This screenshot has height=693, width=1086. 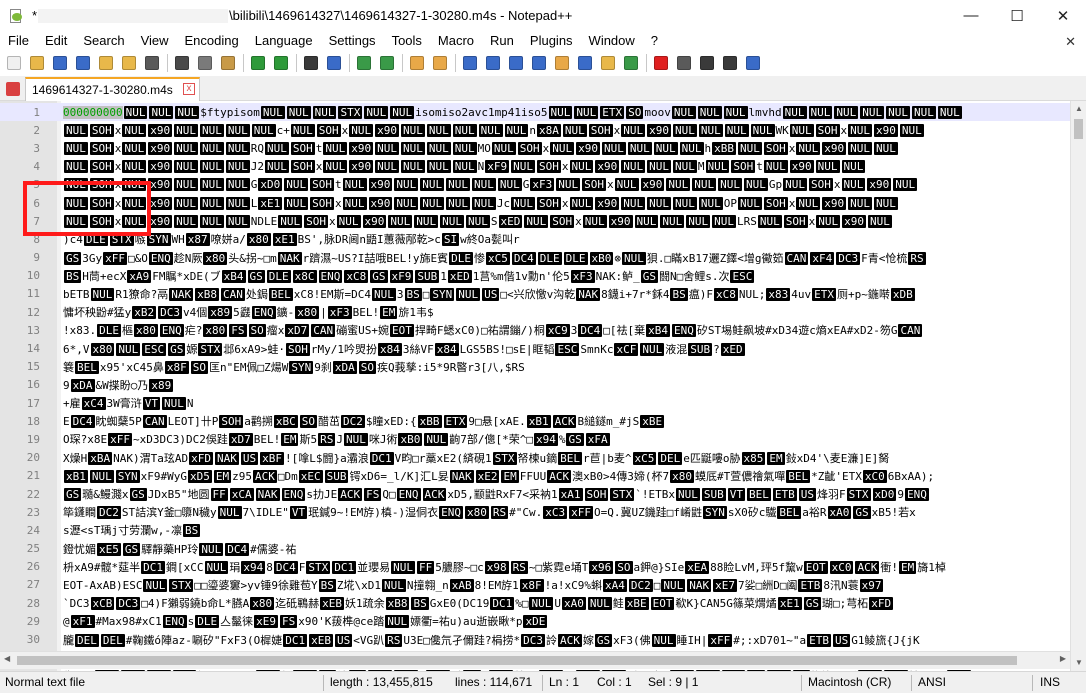 What do you see at coordinates (517, 660) in the screenshot?
I see `horizontal-scroll-thumb` at bounding box center [517, 660].